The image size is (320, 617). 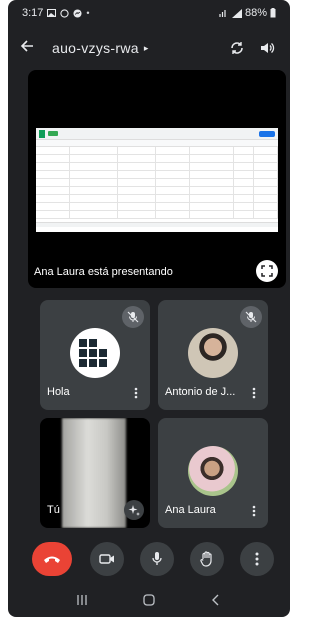 I want to click on speaker-volume-icon, so click(x=268, y=48).